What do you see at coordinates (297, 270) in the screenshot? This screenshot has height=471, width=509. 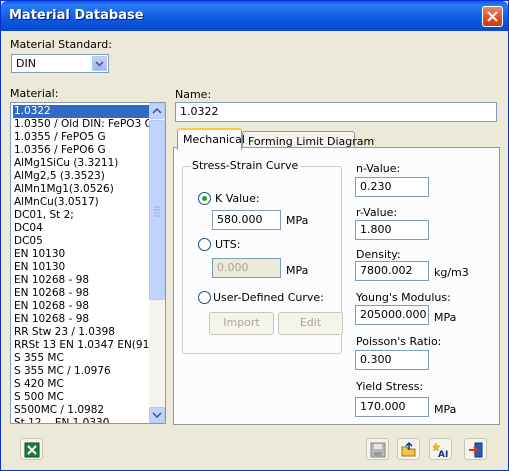 I see `uts-unit: MPa` at bounding box center [297, 270].